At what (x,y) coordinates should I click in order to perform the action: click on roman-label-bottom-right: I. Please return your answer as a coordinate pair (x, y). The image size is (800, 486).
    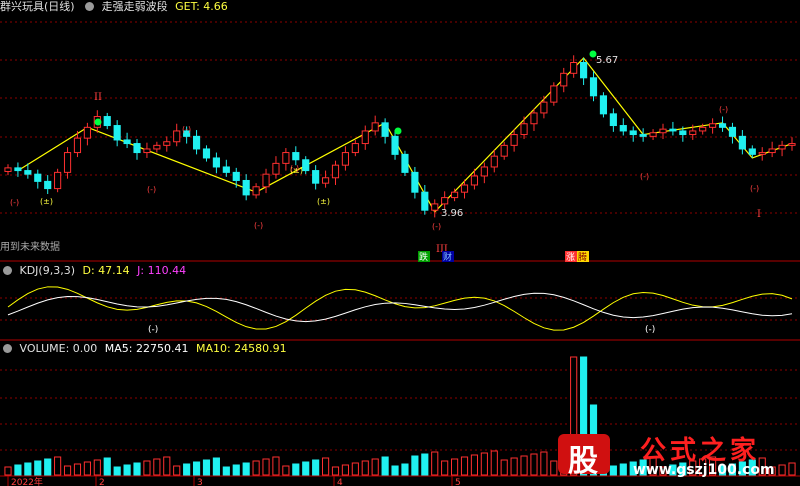
    Looking at the image, I should click on (759, 214).